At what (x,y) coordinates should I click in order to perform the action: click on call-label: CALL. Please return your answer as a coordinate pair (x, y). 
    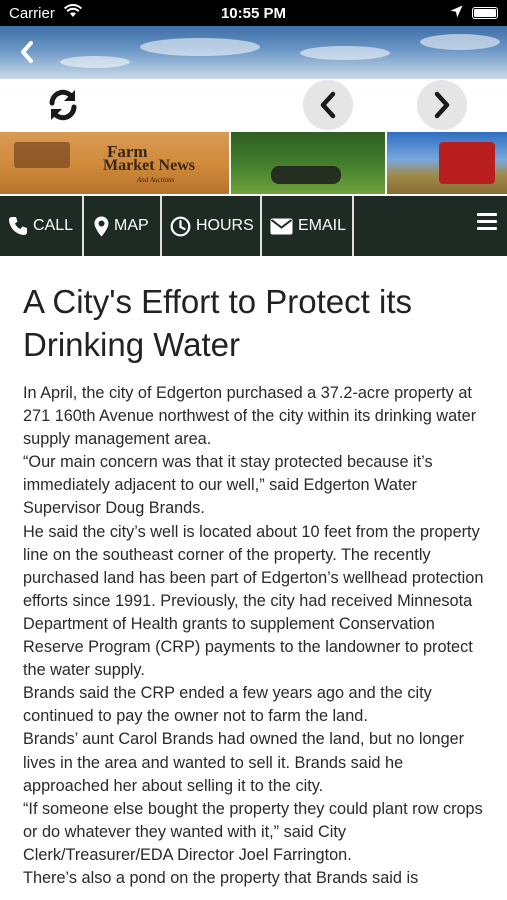
    Looking at the image, I should click on (53, 225).